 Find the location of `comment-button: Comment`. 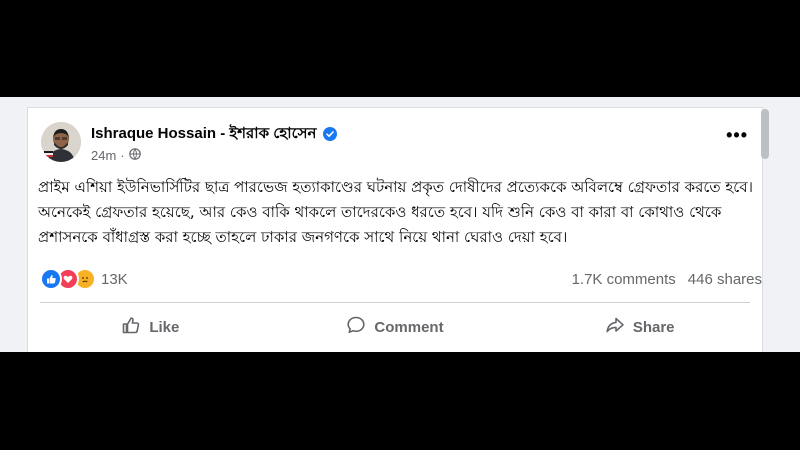

comment-button: Comment is located at coordinates (395, 327).